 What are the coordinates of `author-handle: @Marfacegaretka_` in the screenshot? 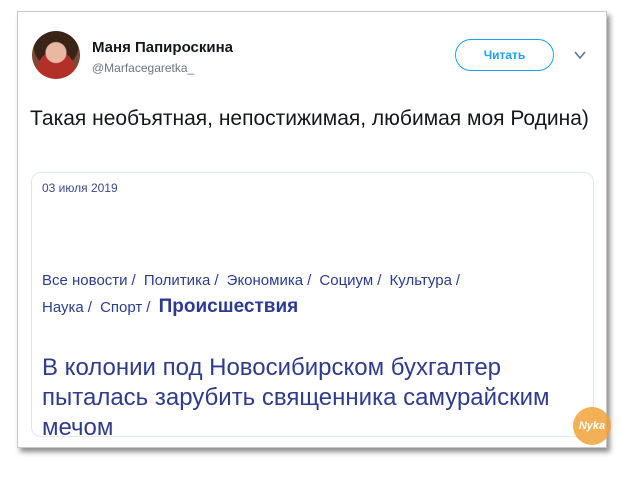 It's located at (143, 68).